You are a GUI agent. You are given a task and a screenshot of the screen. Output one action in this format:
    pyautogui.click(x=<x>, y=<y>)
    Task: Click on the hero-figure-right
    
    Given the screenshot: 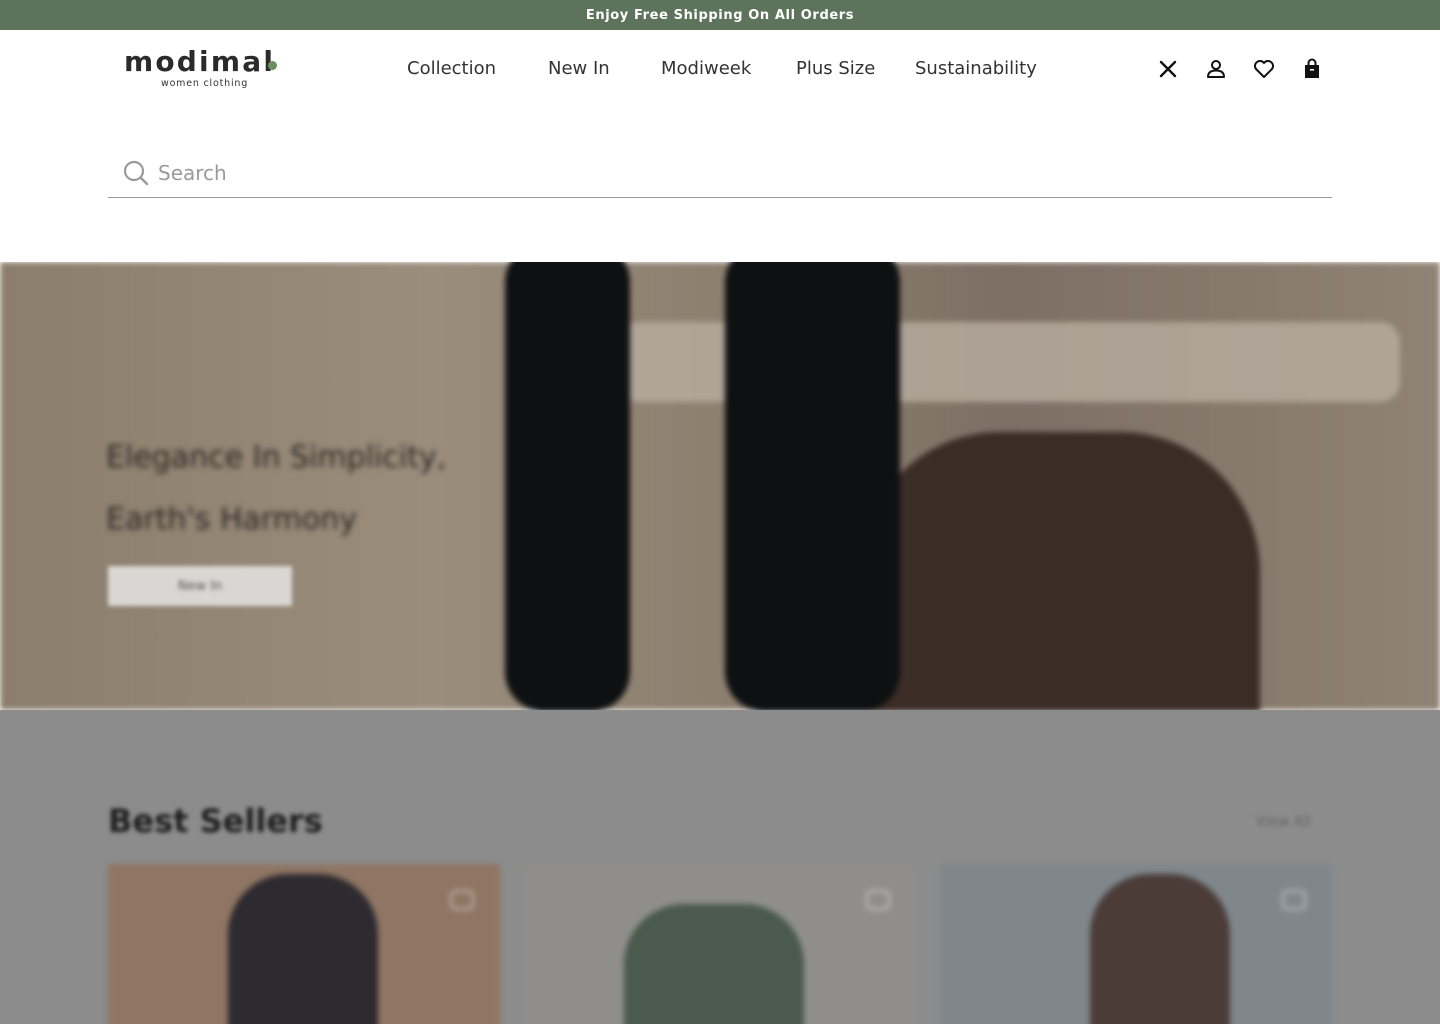 What is the action you would take?
    pyautogui.click(x=812, y=487)
    